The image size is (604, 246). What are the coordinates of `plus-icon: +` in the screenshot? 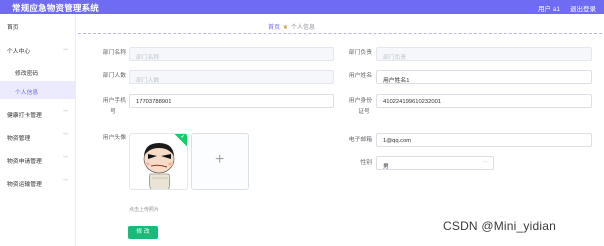 It's located at (220, 159).